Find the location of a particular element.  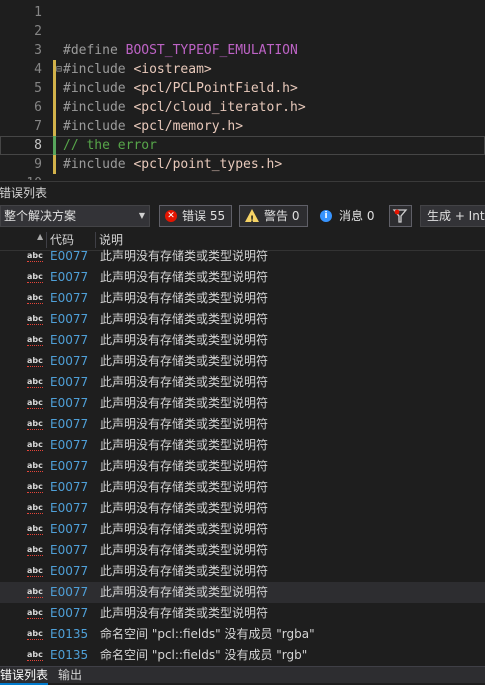

code-line: 6 #include <pcl/cloud_iterator.h> is located at coordinates (242, 107).